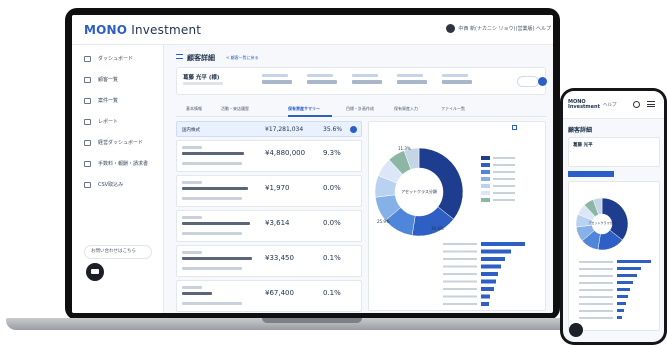  Describe the element at coordinates (194, 109) in the screenshot. I see `tab-basic-info: 基本情報` at that location.